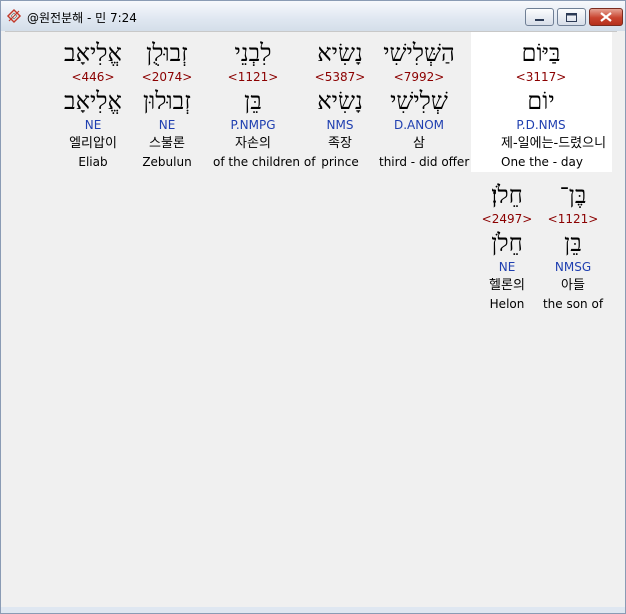 The width and height of the screenshot is (626, 614). I want to click on maximize-button, so click(571, 17).